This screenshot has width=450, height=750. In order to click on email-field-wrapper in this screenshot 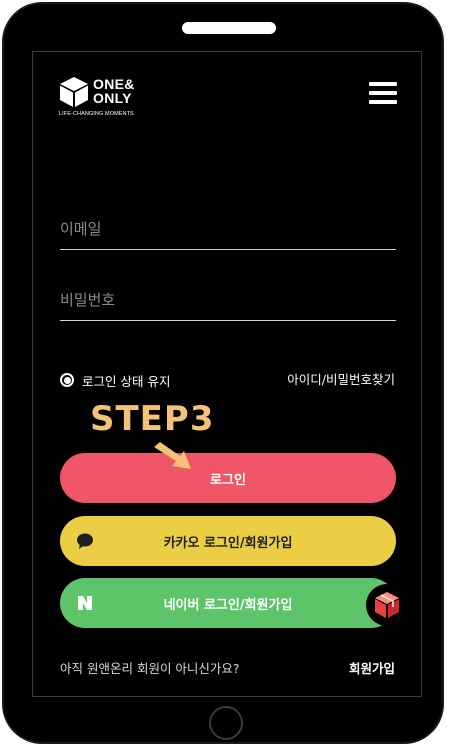, I will do `click(228, 229)`.